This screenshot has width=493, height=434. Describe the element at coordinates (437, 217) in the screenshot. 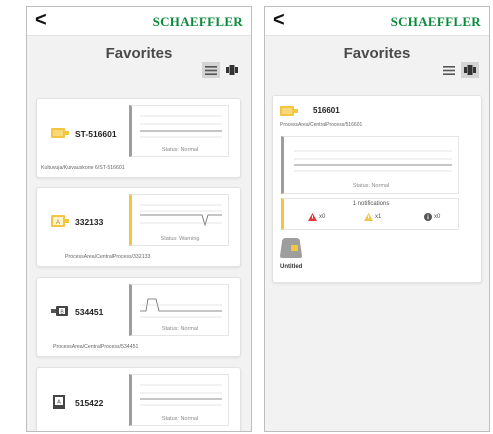

I see `info-count-label: x0` at that location.